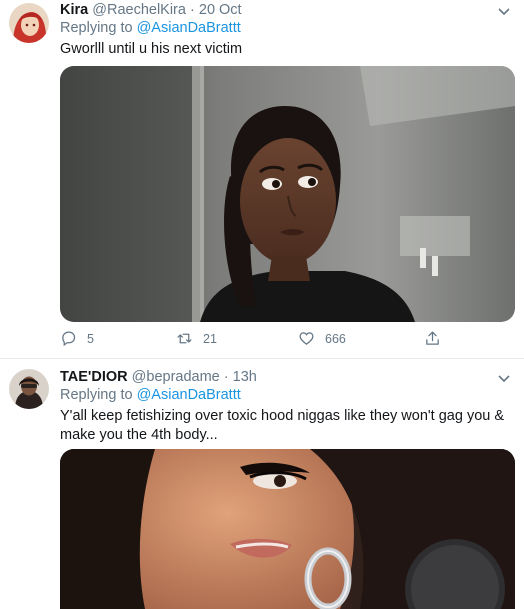 The image size is (524, 609). I want to click on tweet-text: Gworlll until u his next victim, so click(151, 49).